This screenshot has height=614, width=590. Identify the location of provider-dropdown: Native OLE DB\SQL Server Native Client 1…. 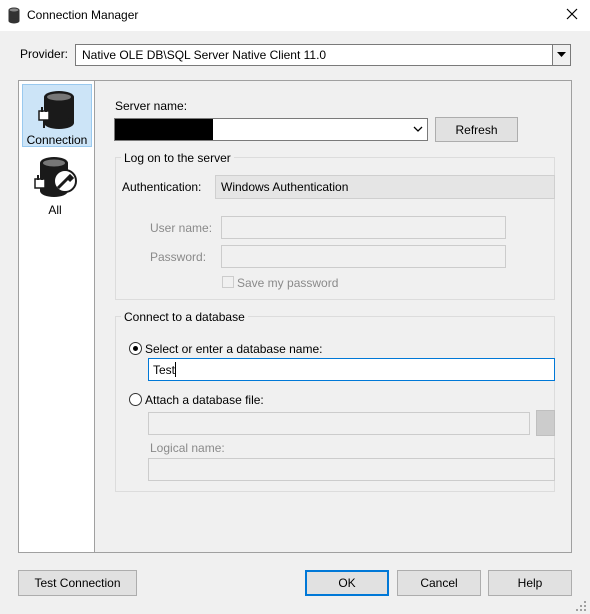
(323, 55).